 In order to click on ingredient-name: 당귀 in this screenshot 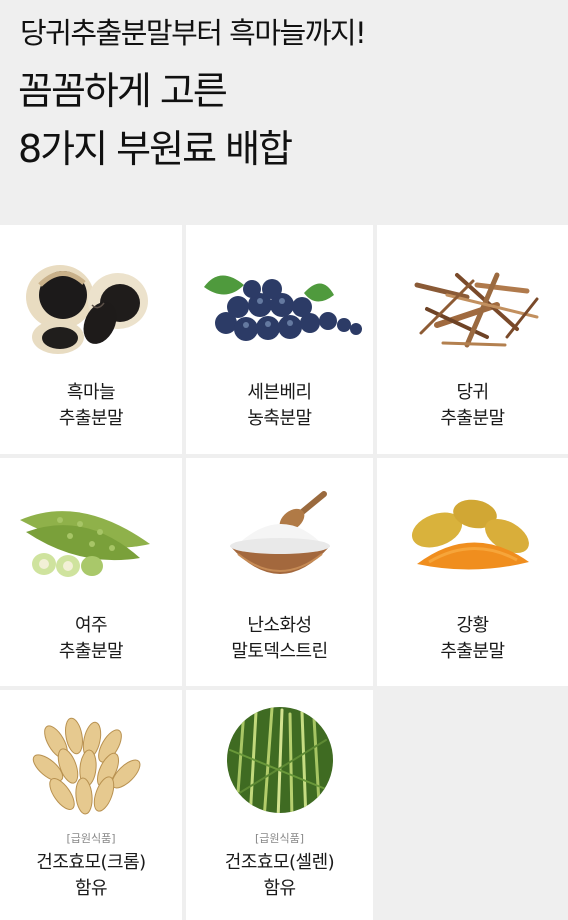, I will do `click(472, 392)`.